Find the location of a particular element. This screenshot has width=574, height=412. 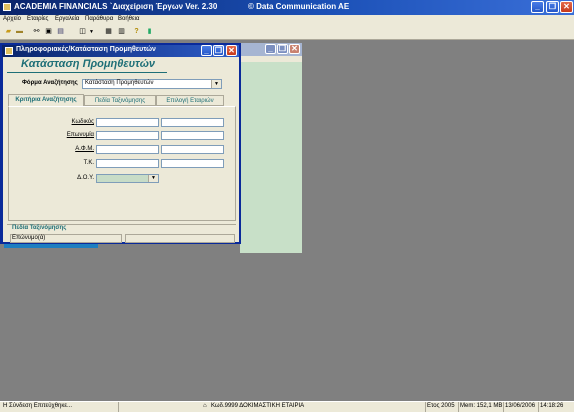

year-status: Ετος 2005 is located at coordinates (441, 406).